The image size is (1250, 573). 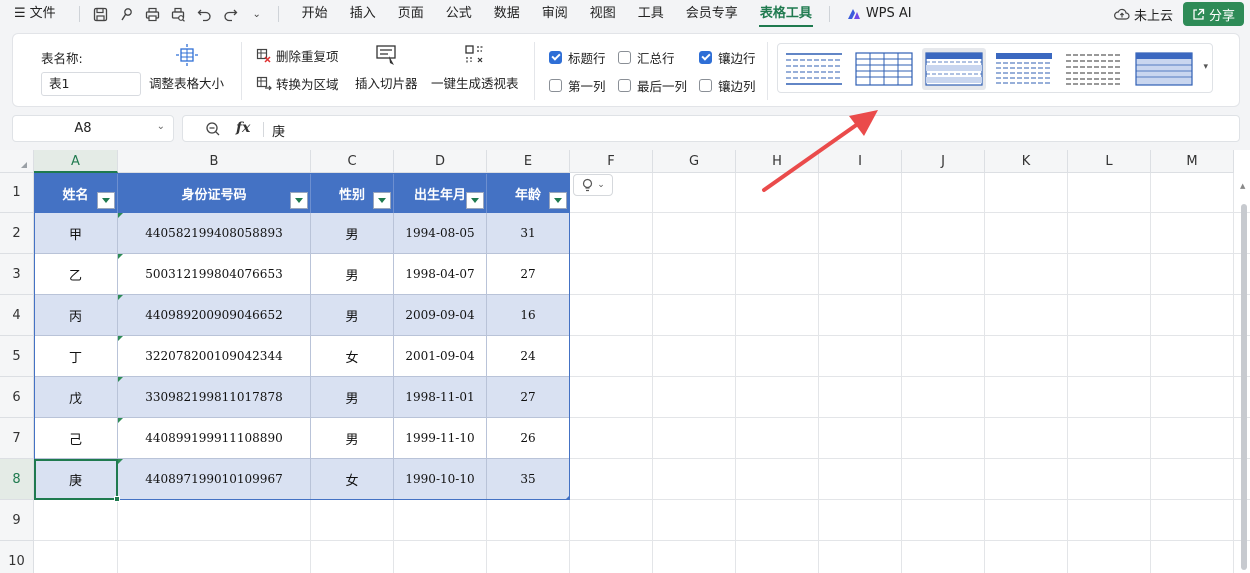 What do you see at coordinates (127, 14) in the screenshot?
I see `format-painter-icon` at bounding box center [127, 14].